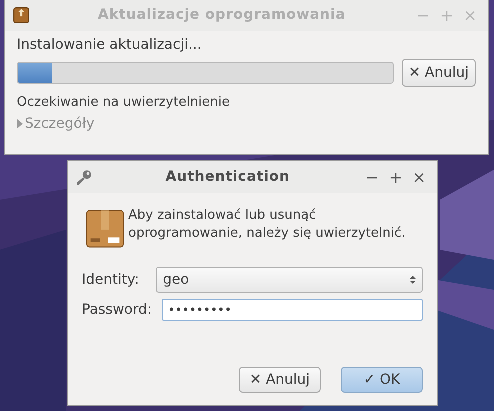 This screenshot has height=411, width=494. What do you see at coordinates (439, 73) in the screenshot?
I see `cancel-button: ✕ Anuluj` at bounding box center [439, 73].